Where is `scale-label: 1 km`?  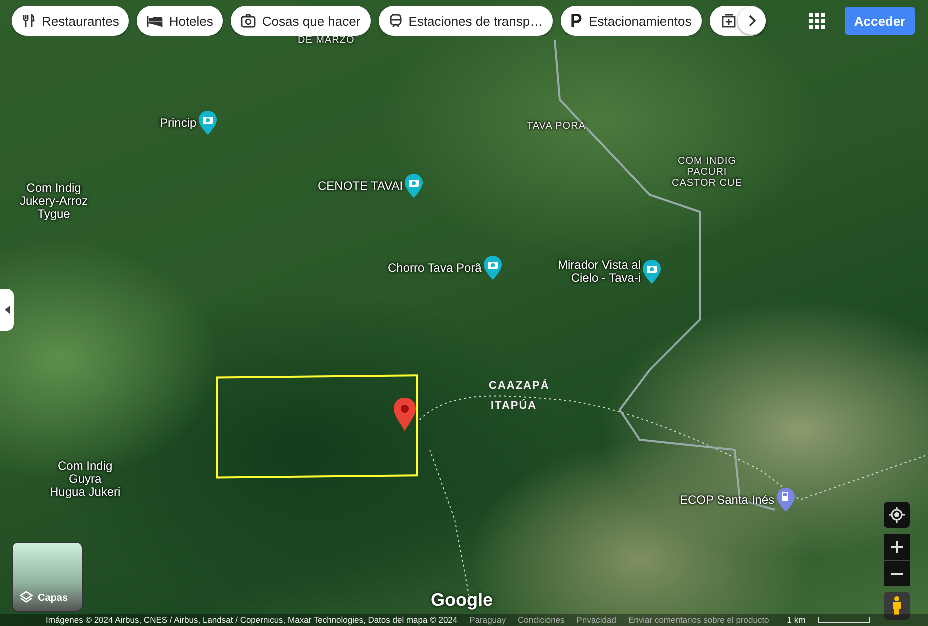
scale-label: 1 km is located at coordinates (796, 620).